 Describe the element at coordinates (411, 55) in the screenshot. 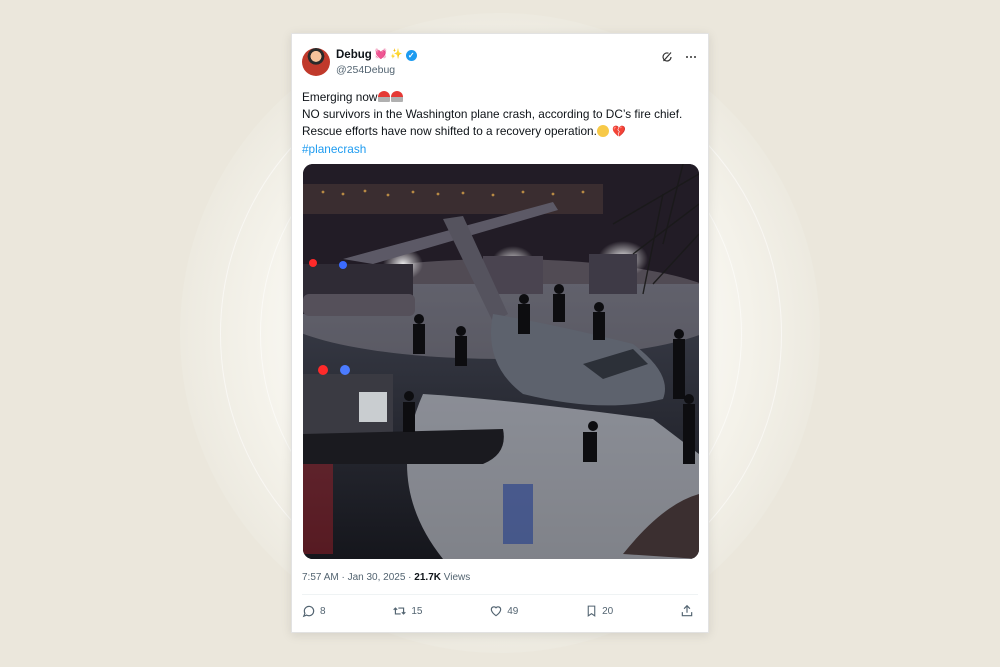

I see `verified-badge-icon: ✓` at that location.